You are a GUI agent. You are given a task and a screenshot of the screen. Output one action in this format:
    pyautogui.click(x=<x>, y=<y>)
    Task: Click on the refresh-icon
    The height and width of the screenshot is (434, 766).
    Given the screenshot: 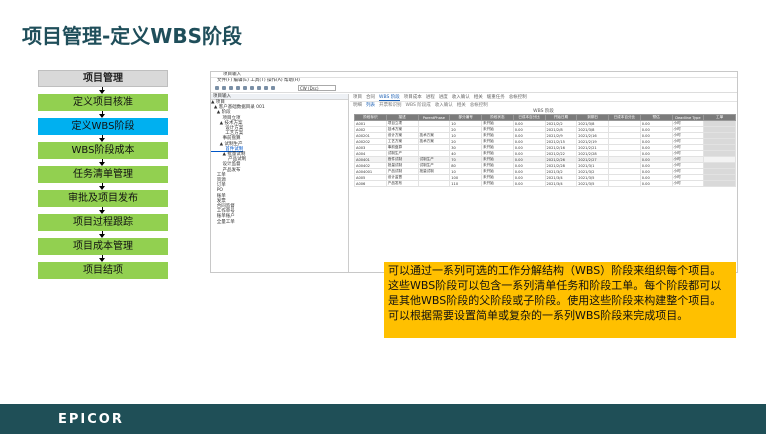 What is the action you would take?
    pyautogui.click(x=238, y=88)
    